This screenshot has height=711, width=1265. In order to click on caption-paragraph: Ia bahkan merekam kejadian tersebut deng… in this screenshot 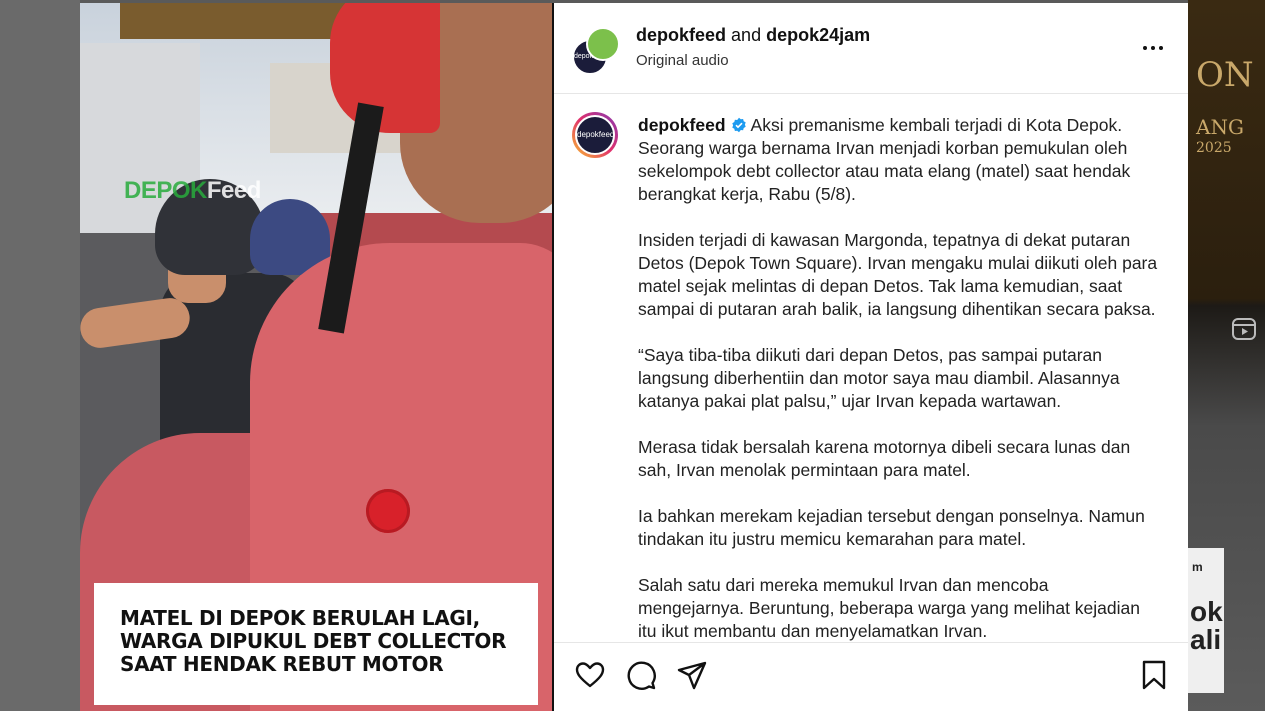, I will do `click(891, 527)`.